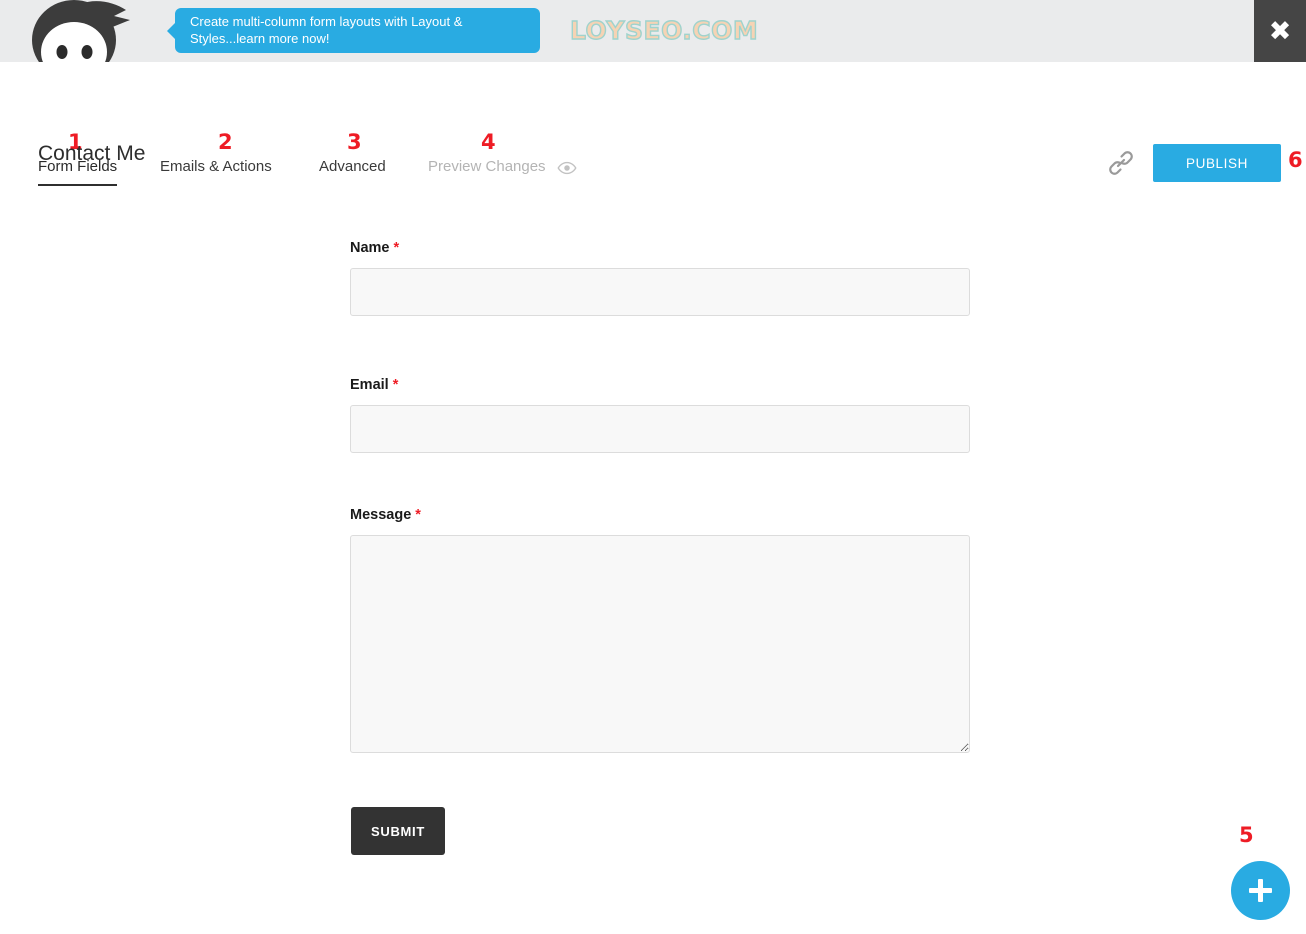  Describe the element at coordinates (1217, 163) in the screenshot. I see `publish-button: PUBLISH` at that location.